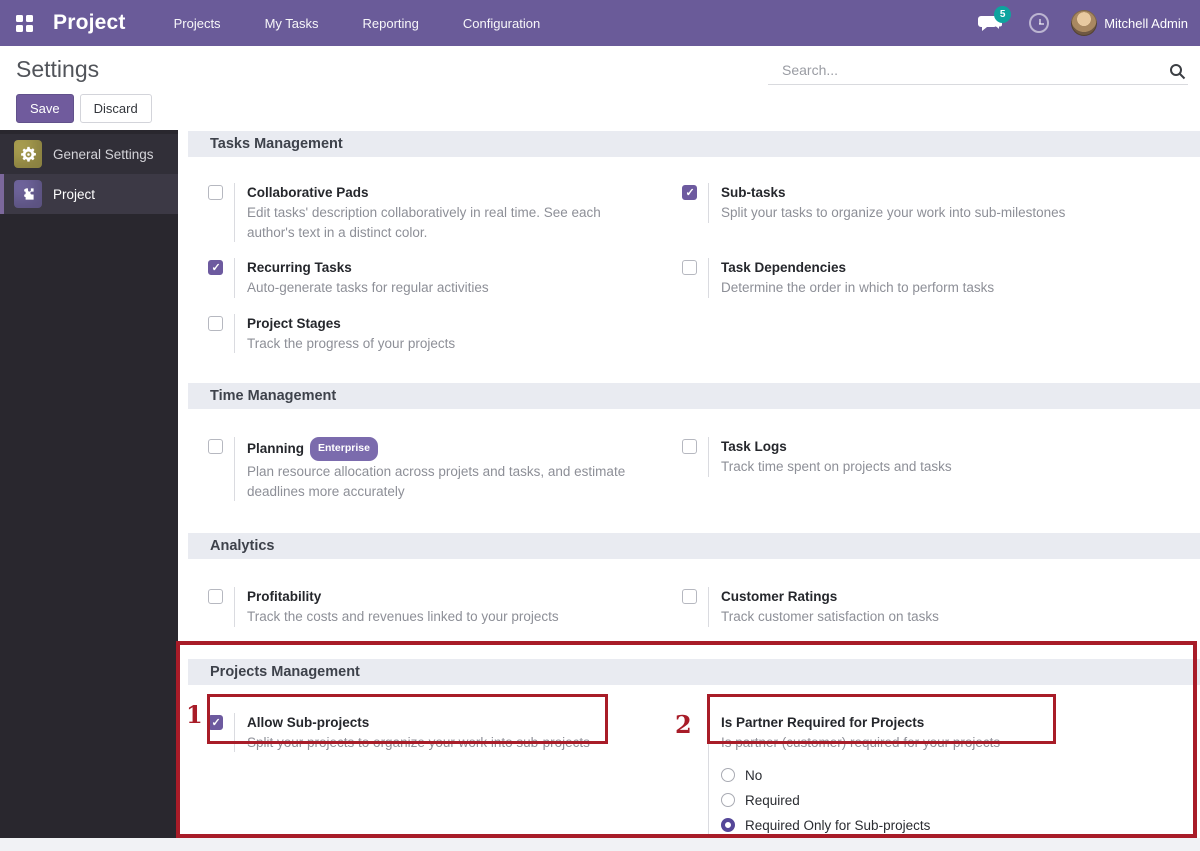 The image size is (1200, 851). I want to click on customer-ratings-checkbox, so click(689, 596).